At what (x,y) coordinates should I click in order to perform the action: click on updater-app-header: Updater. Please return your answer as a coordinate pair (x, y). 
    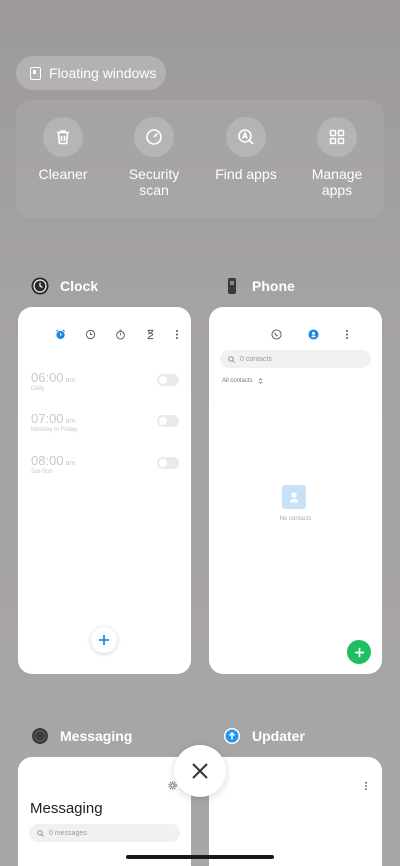
    Looking at the image, I should click on (263, 736).